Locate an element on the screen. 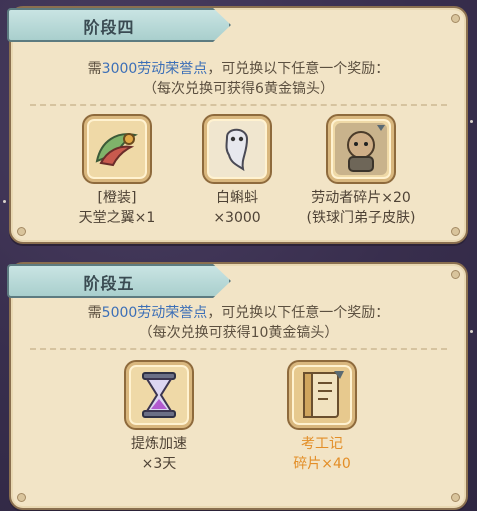  reward-line2: ×3天 is located at coordinates (159, 464).